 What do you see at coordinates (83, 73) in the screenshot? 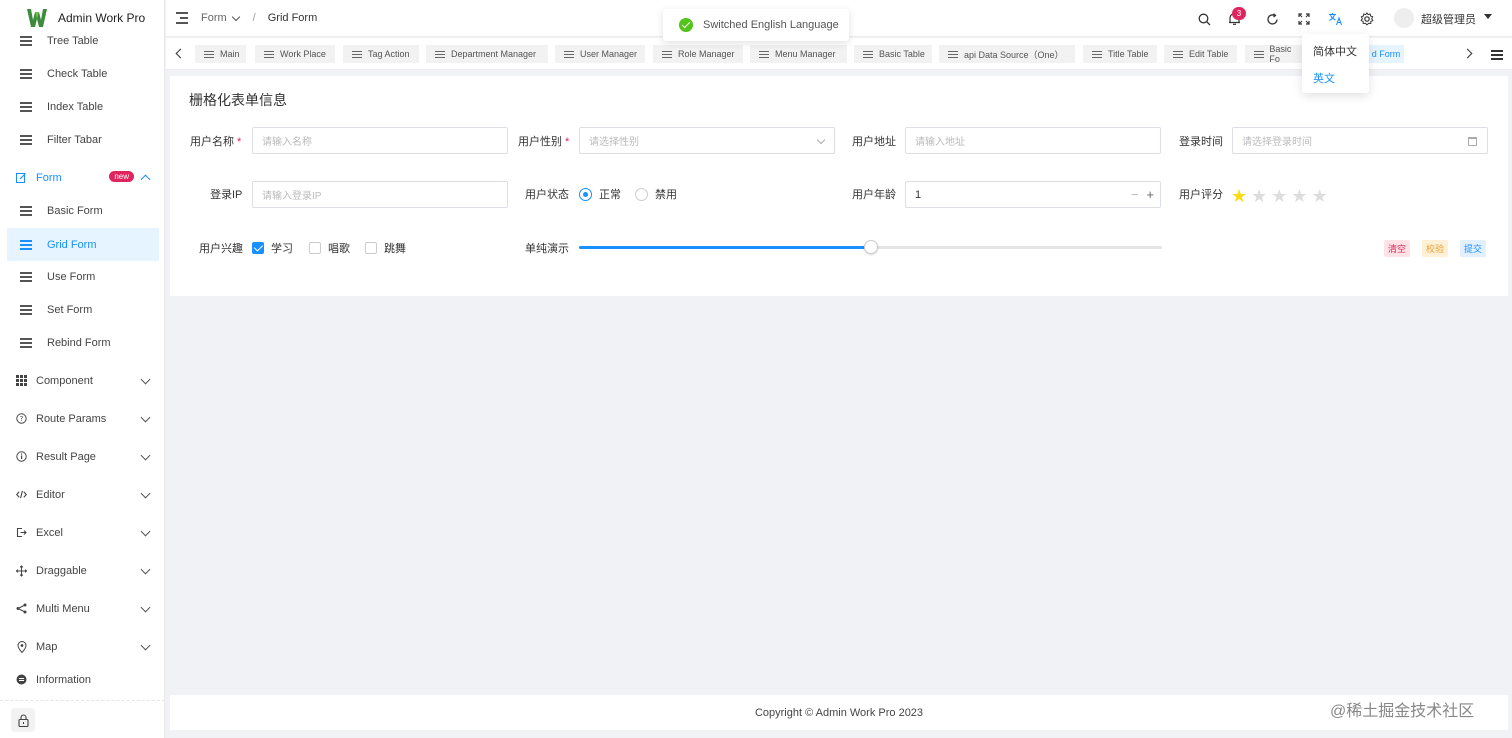
I see `sidebar-item-check-table: Check Table` at bounding box center [83, 73].